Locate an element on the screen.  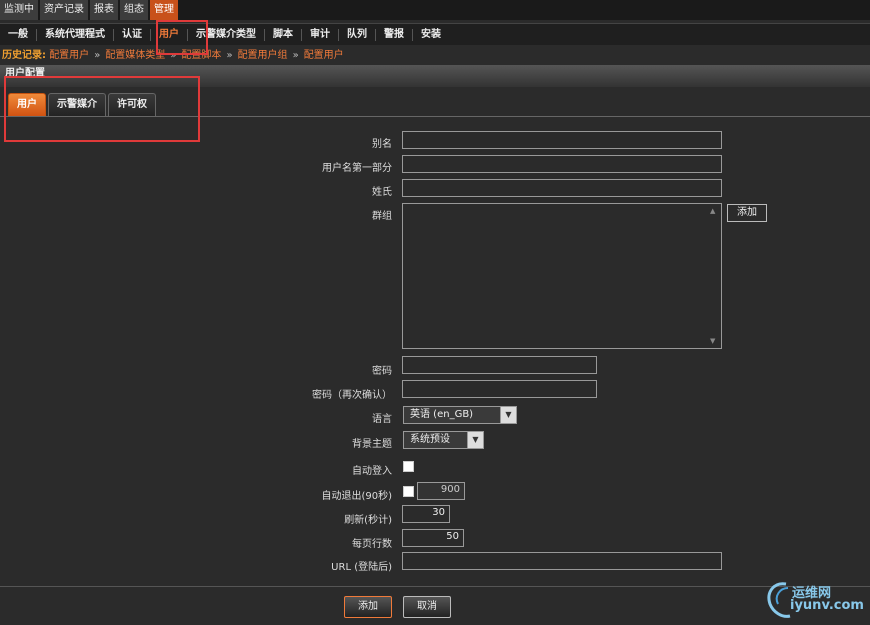
add-button: 添加 is located at coordinates (368, 607).